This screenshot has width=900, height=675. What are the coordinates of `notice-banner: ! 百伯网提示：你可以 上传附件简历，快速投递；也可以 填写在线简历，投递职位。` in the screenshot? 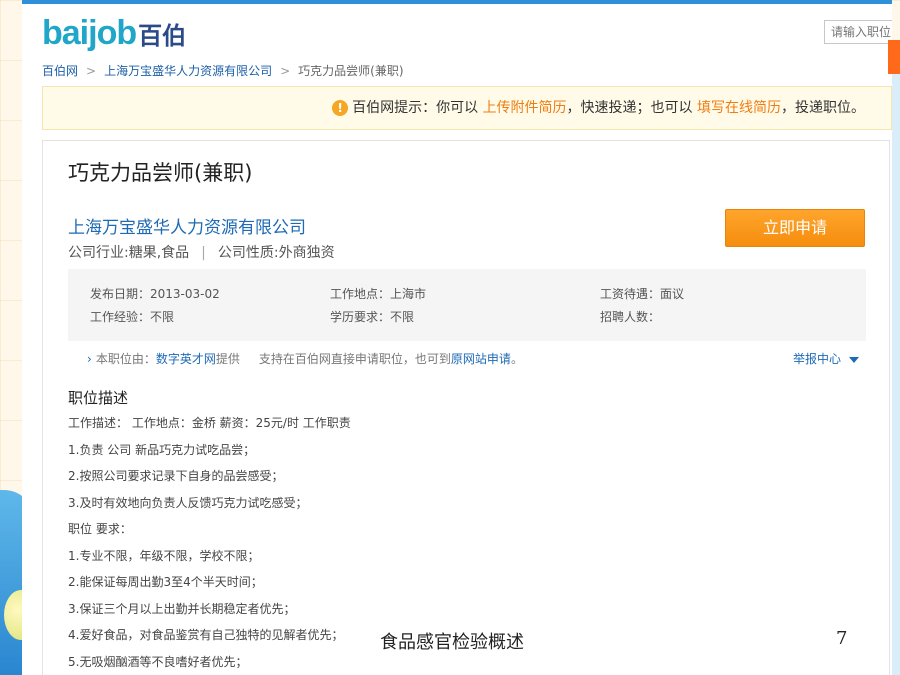 It's located at (467, 108).